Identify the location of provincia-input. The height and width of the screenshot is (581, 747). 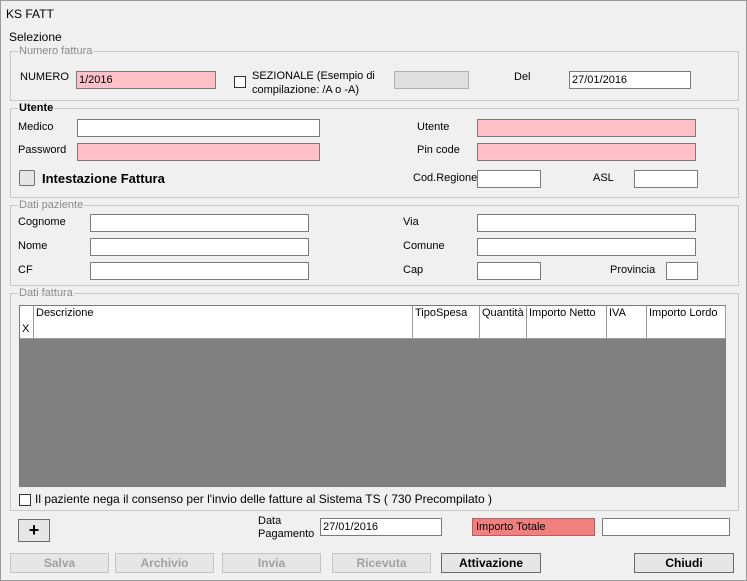
(682, 271).